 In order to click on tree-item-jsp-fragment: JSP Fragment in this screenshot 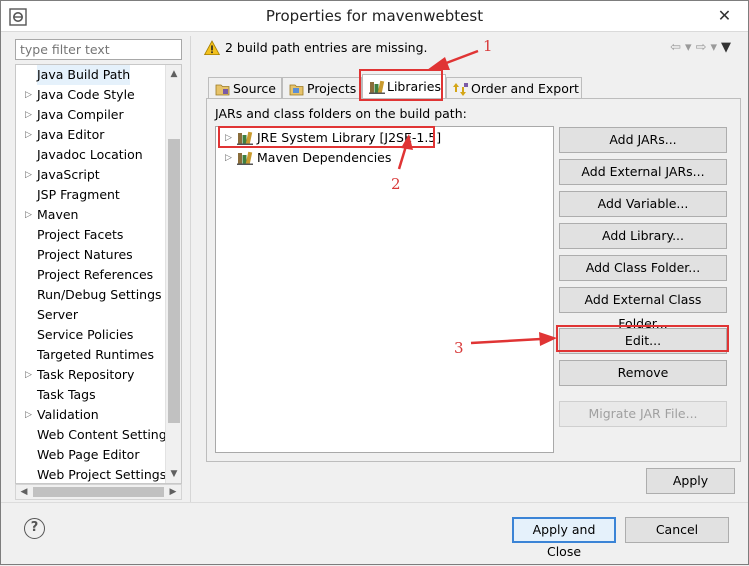, I will do `click(91, 195)`.